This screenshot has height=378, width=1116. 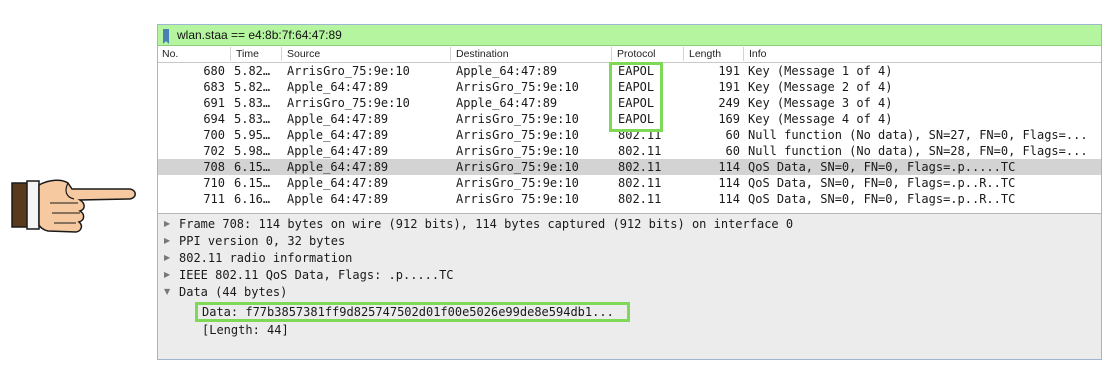 I want to click on column-header-time: Time, so click(x=247, y=54).